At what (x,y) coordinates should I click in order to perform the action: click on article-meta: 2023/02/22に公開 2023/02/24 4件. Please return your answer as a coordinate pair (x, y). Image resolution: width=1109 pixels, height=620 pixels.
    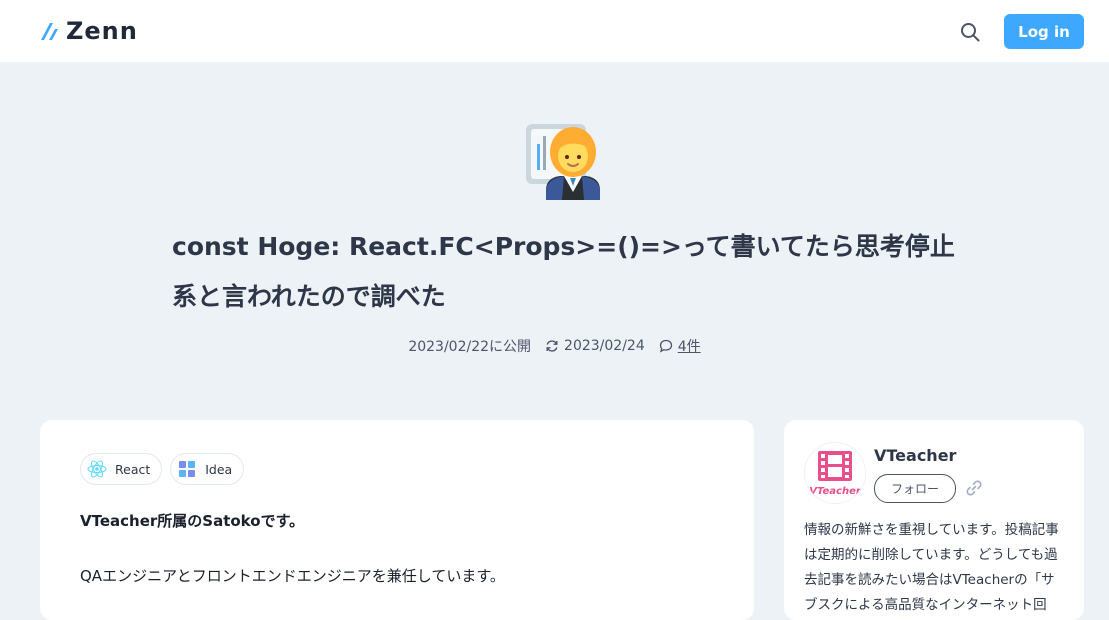
    Looking at the image, I should click on (554, 346).